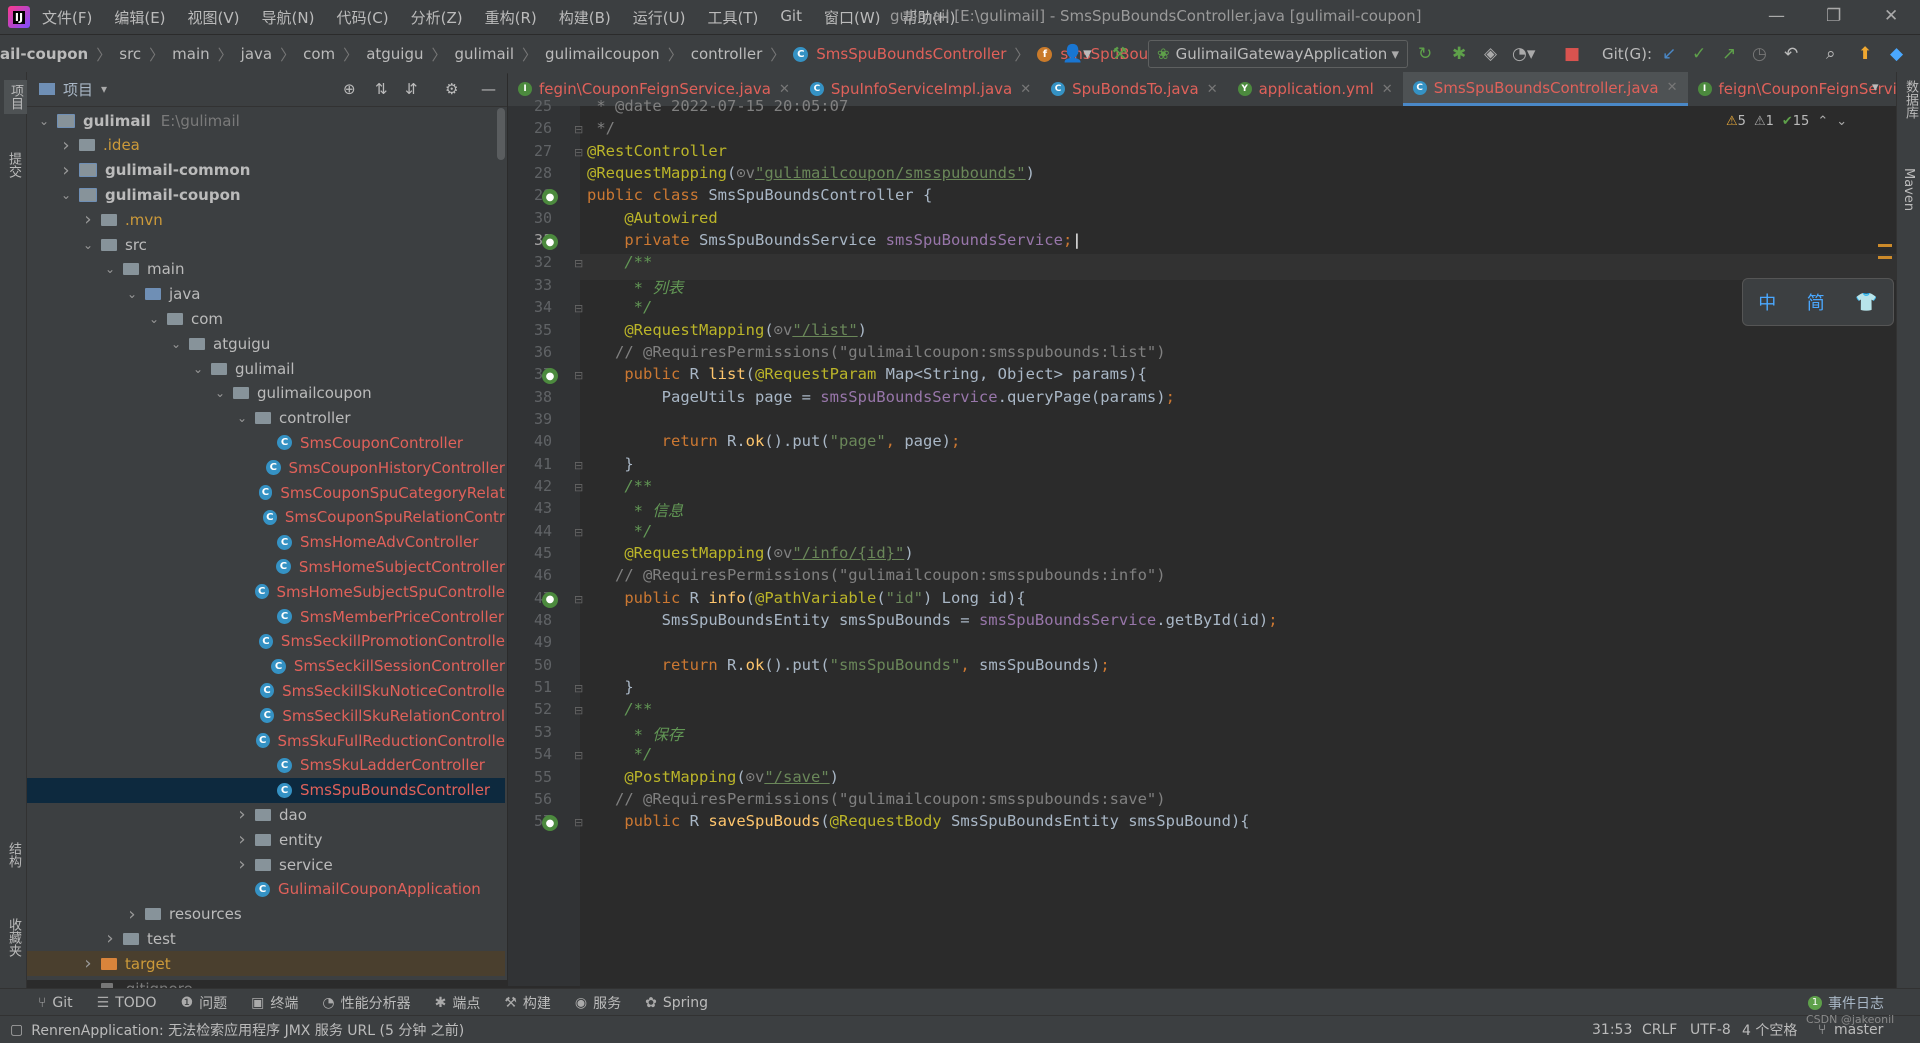  Describe the element at coordinates (13, 937) in the screenshot. I see `favorites-tool-tab: 收藏夹` at that location.